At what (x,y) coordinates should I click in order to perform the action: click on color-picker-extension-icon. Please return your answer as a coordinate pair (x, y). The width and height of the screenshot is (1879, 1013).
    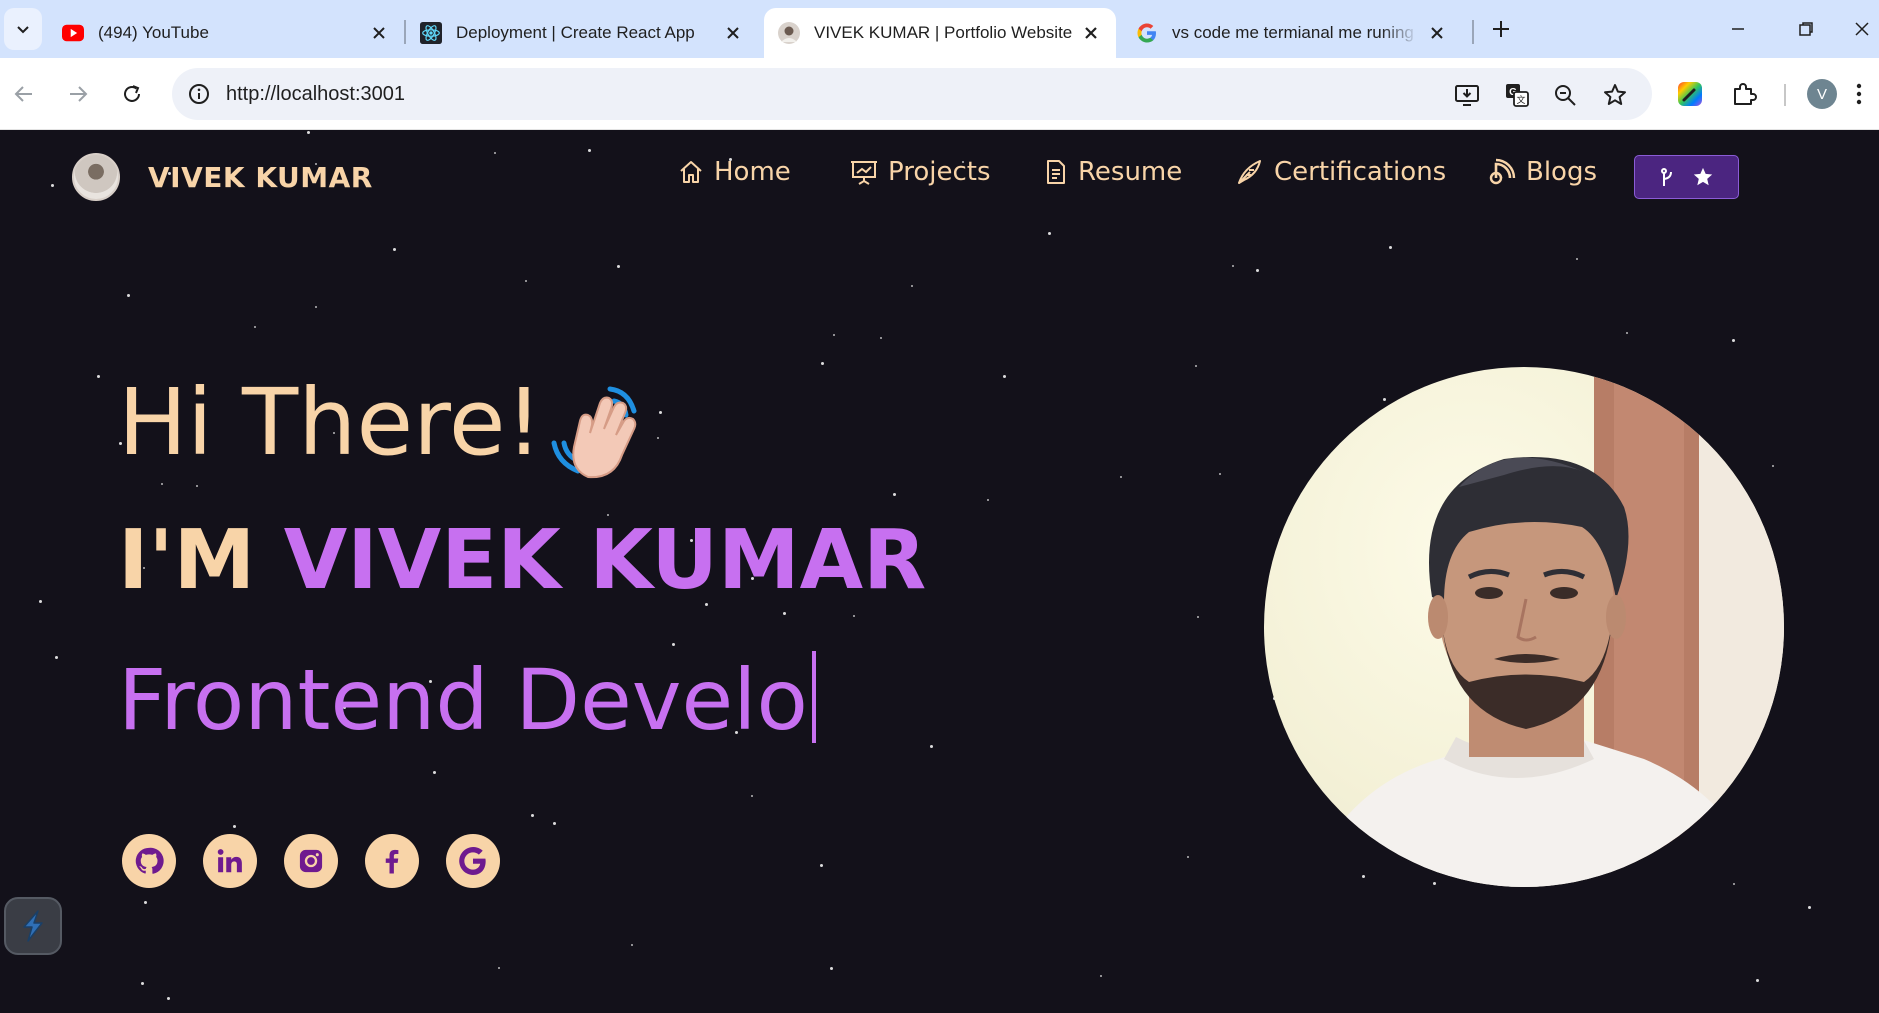
    Looking at the image, I should click on (1690, 94).